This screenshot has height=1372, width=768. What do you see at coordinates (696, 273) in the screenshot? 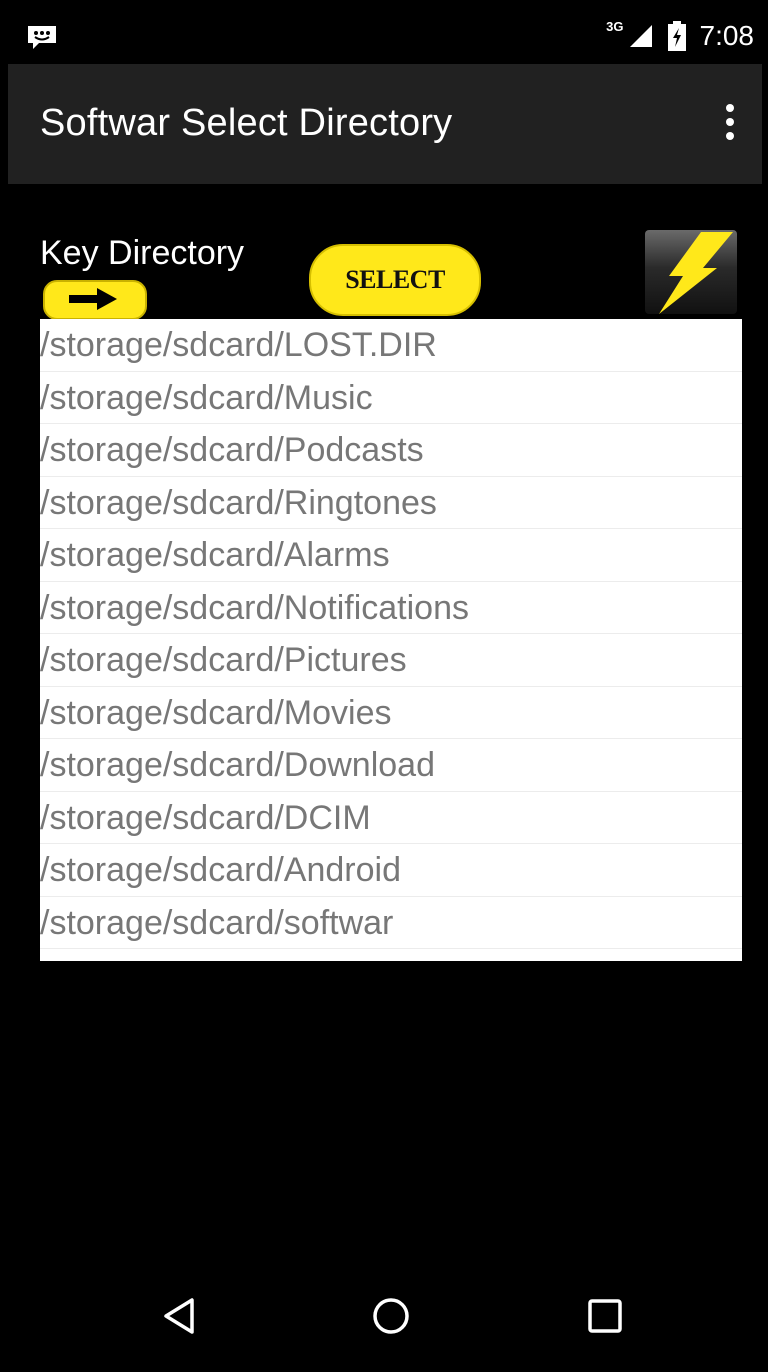
I see `lightning-bolt-icon` at bounding box center [696, 273].